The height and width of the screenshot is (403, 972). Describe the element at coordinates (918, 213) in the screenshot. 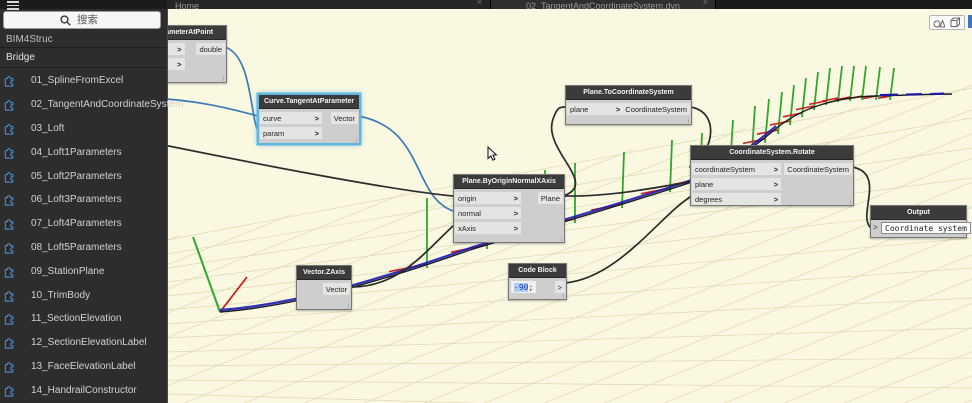

I see `node-title: Output` at that location.